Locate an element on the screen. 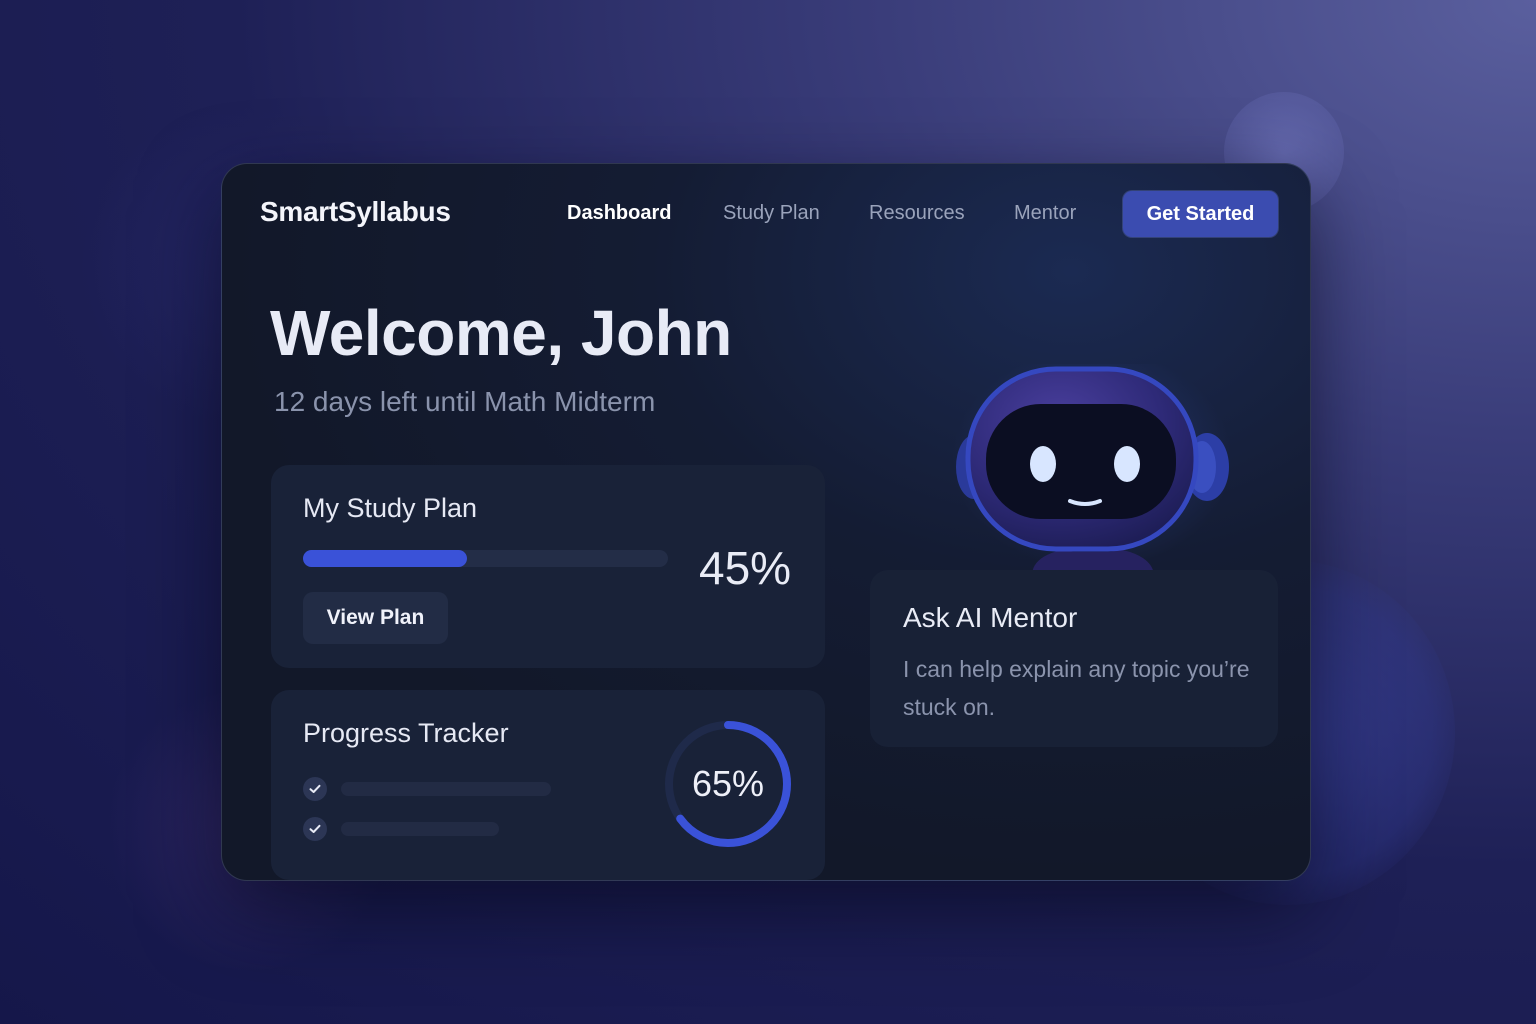 The height and width of the screenshot is (1024, 1536). progress-tracker-card: Progress Tracker 65% is located at coordinates (548, 785).